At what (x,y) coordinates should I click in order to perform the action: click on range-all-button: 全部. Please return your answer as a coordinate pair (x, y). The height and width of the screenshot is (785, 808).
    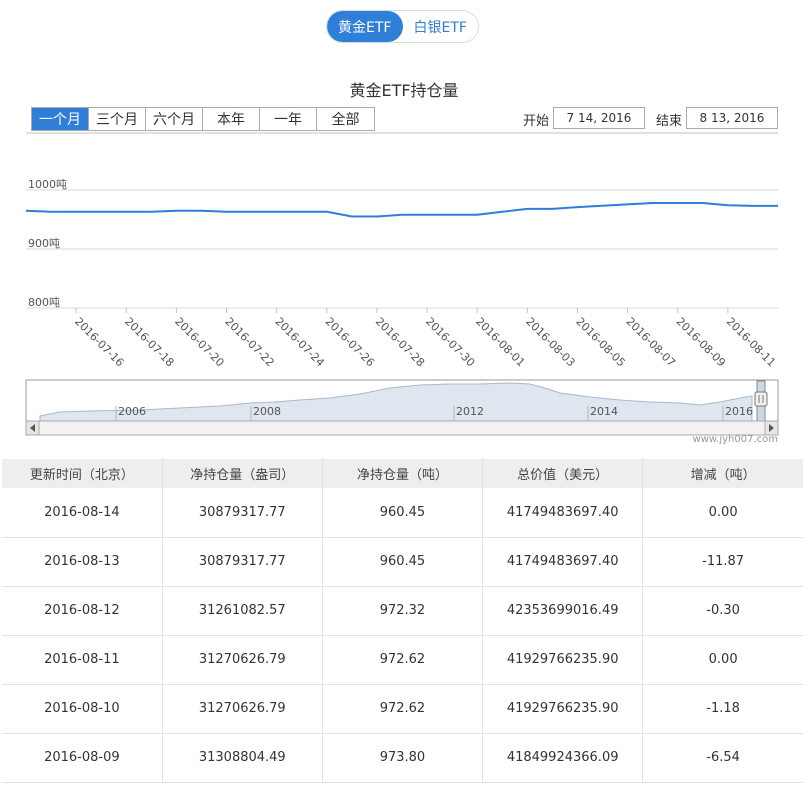
    Looking at the image, I should click on (345, 119).